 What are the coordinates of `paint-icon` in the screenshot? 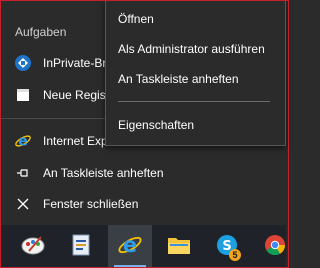 It's located at (33, 246).